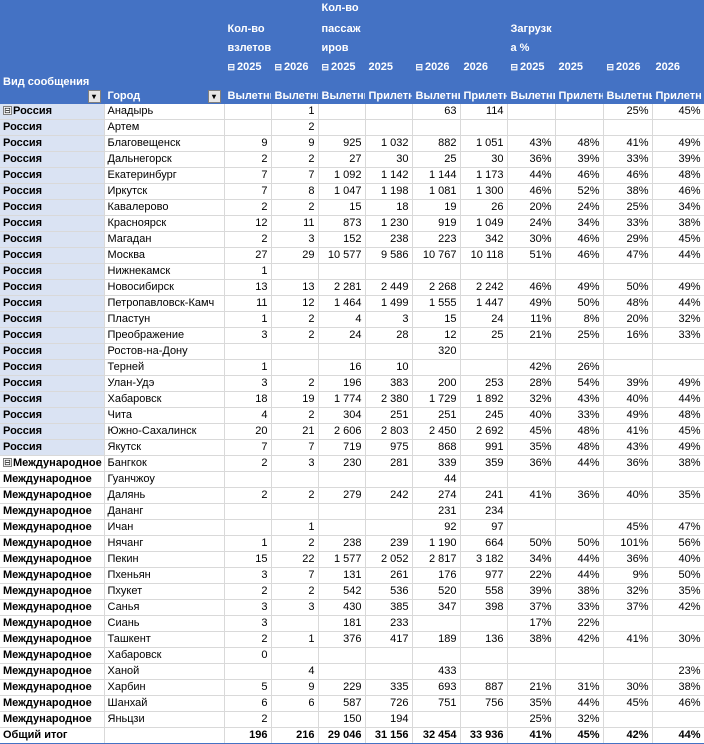  Describe the element at coordinates (248, 495) in the screenshot. I see `cell-f25: 2` at that location.